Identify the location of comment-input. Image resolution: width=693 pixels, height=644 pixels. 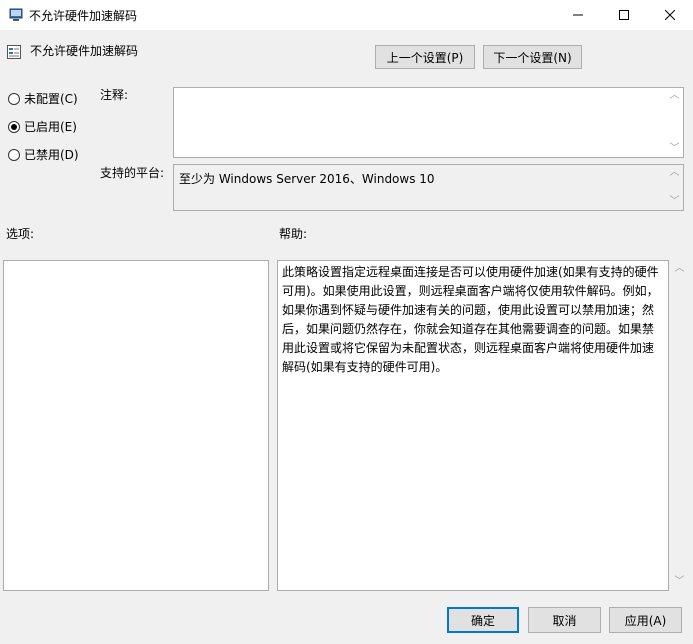
(428, 122).